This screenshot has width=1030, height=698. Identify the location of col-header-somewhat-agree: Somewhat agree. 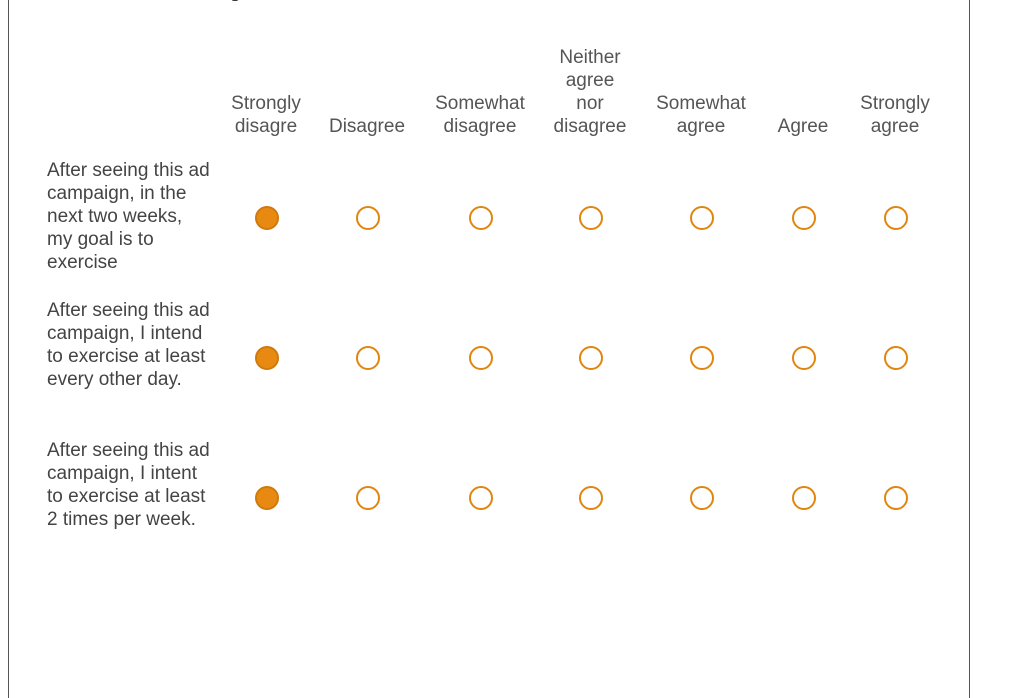
(701, 115).